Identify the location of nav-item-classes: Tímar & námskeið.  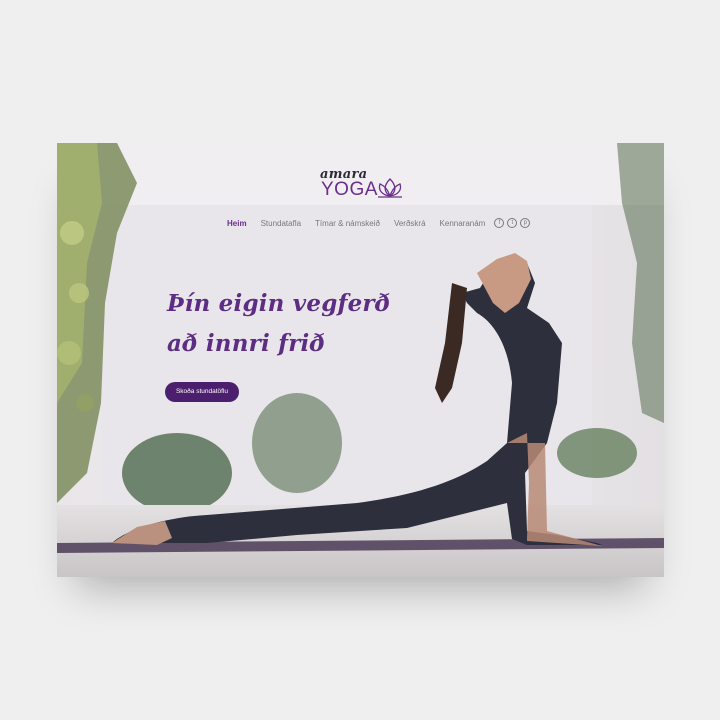
(347, 223).